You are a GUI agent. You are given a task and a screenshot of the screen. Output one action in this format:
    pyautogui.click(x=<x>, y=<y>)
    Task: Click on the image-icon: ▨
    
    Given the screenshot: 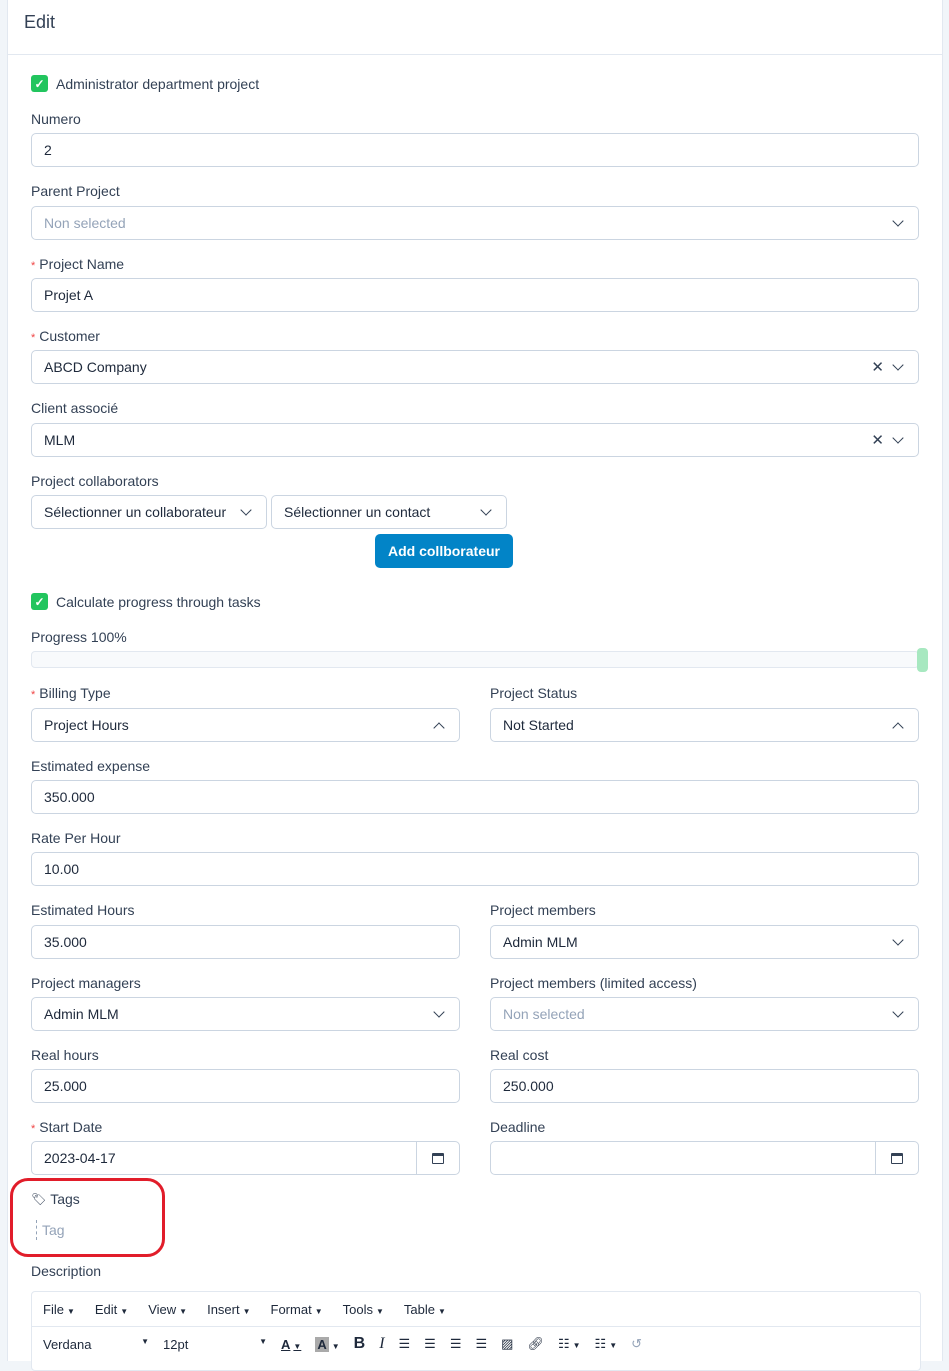 What is the action you would take?
    pyautogui.click(x=507, y=1344)
    